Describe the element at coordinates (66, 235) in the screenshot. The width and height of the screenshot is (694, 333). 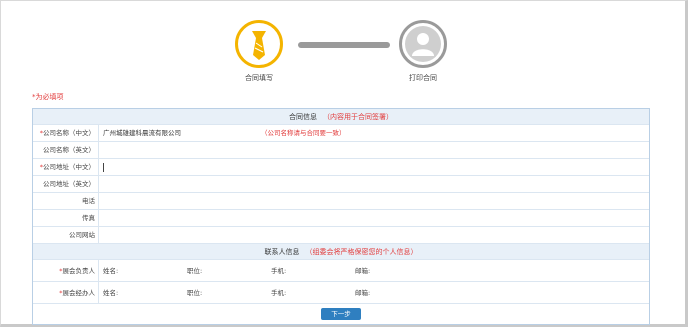
I see `field-label: 公司网站` at that location.